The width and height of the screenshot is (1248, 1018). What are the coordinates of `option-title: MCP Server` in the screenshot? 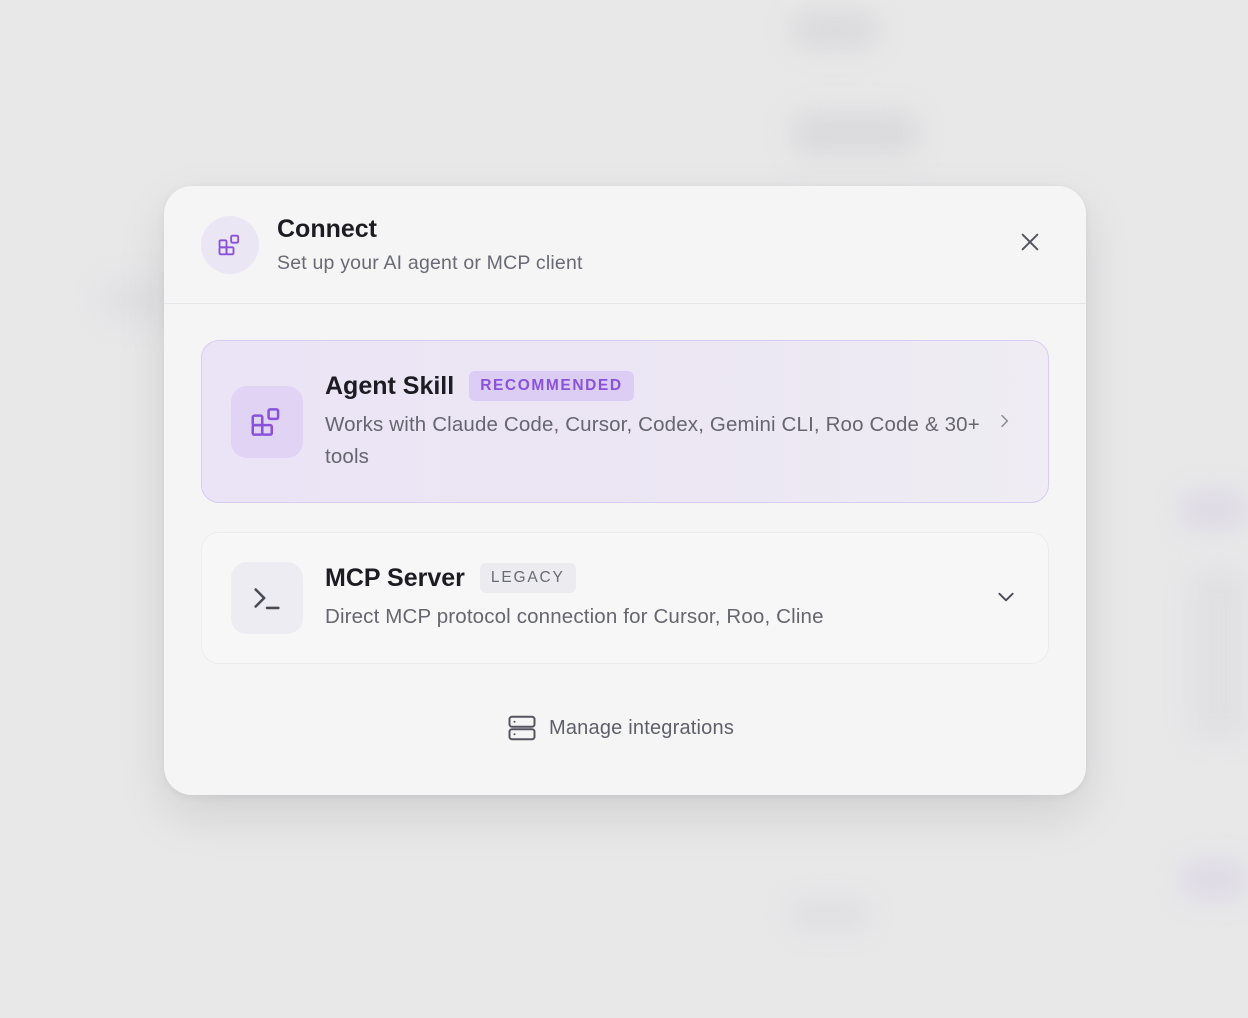 It's located at (395, 577).